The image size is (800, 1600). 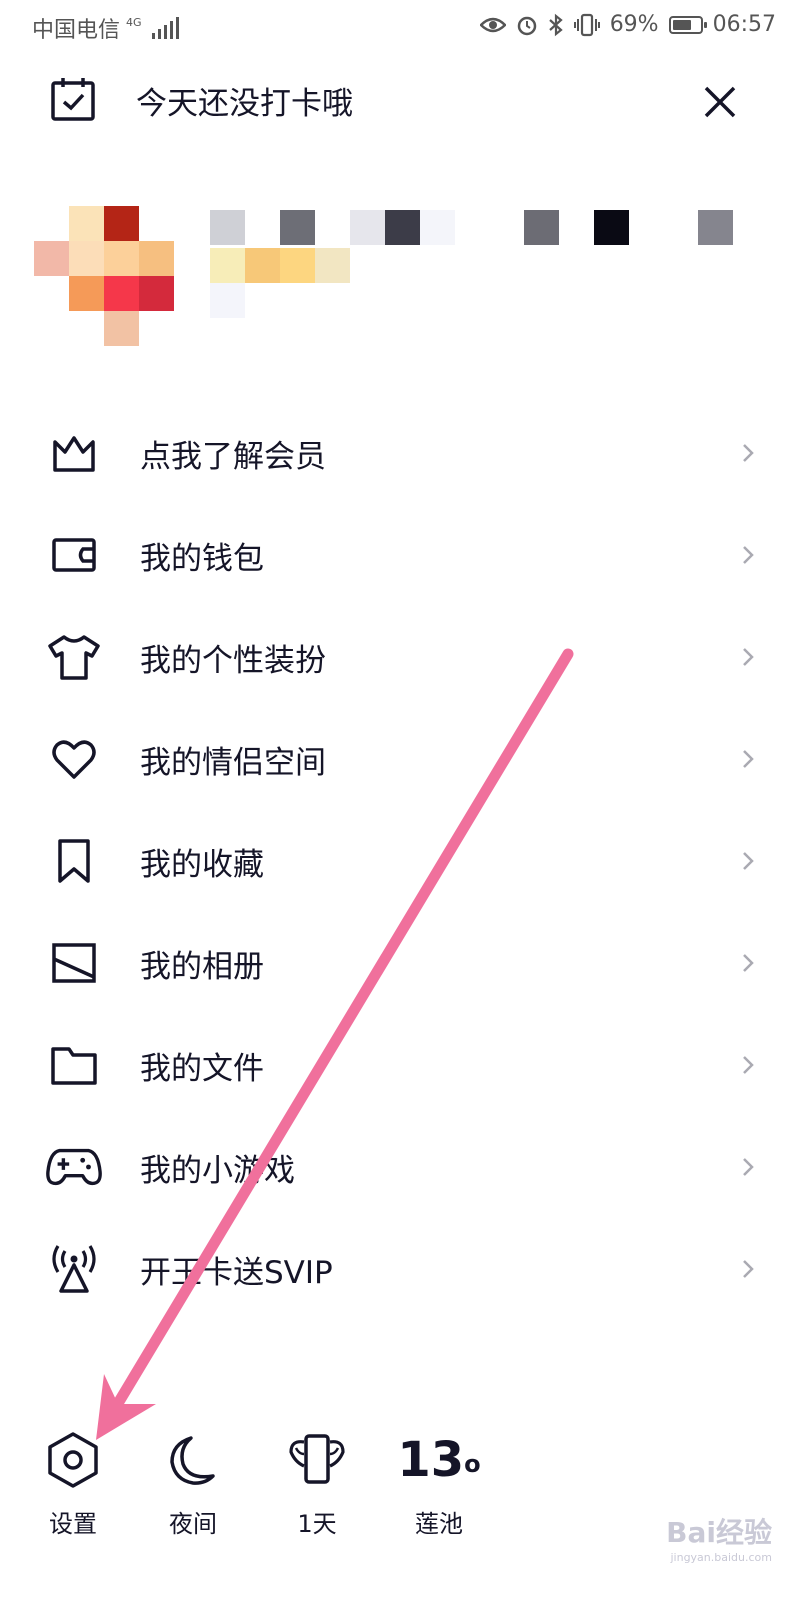 I want to click on menu-label: 我的个性装扮, so click(x=233, y=660).